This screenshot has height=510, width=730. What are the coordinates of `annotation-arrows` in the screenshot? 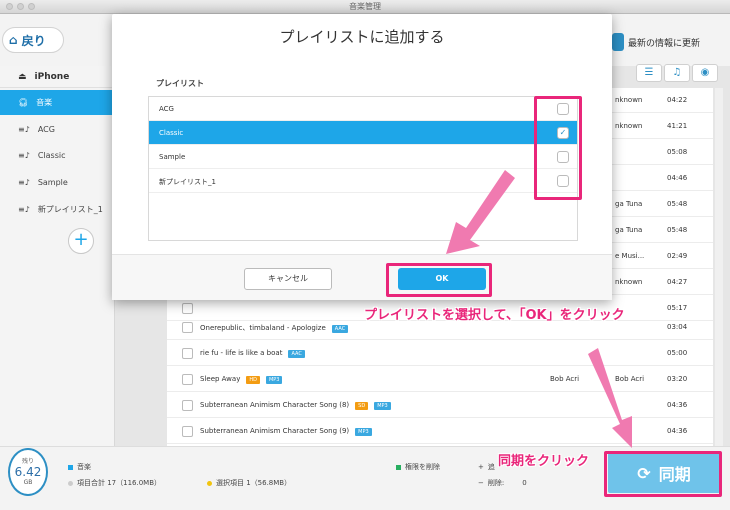 It's located at (539, 309).